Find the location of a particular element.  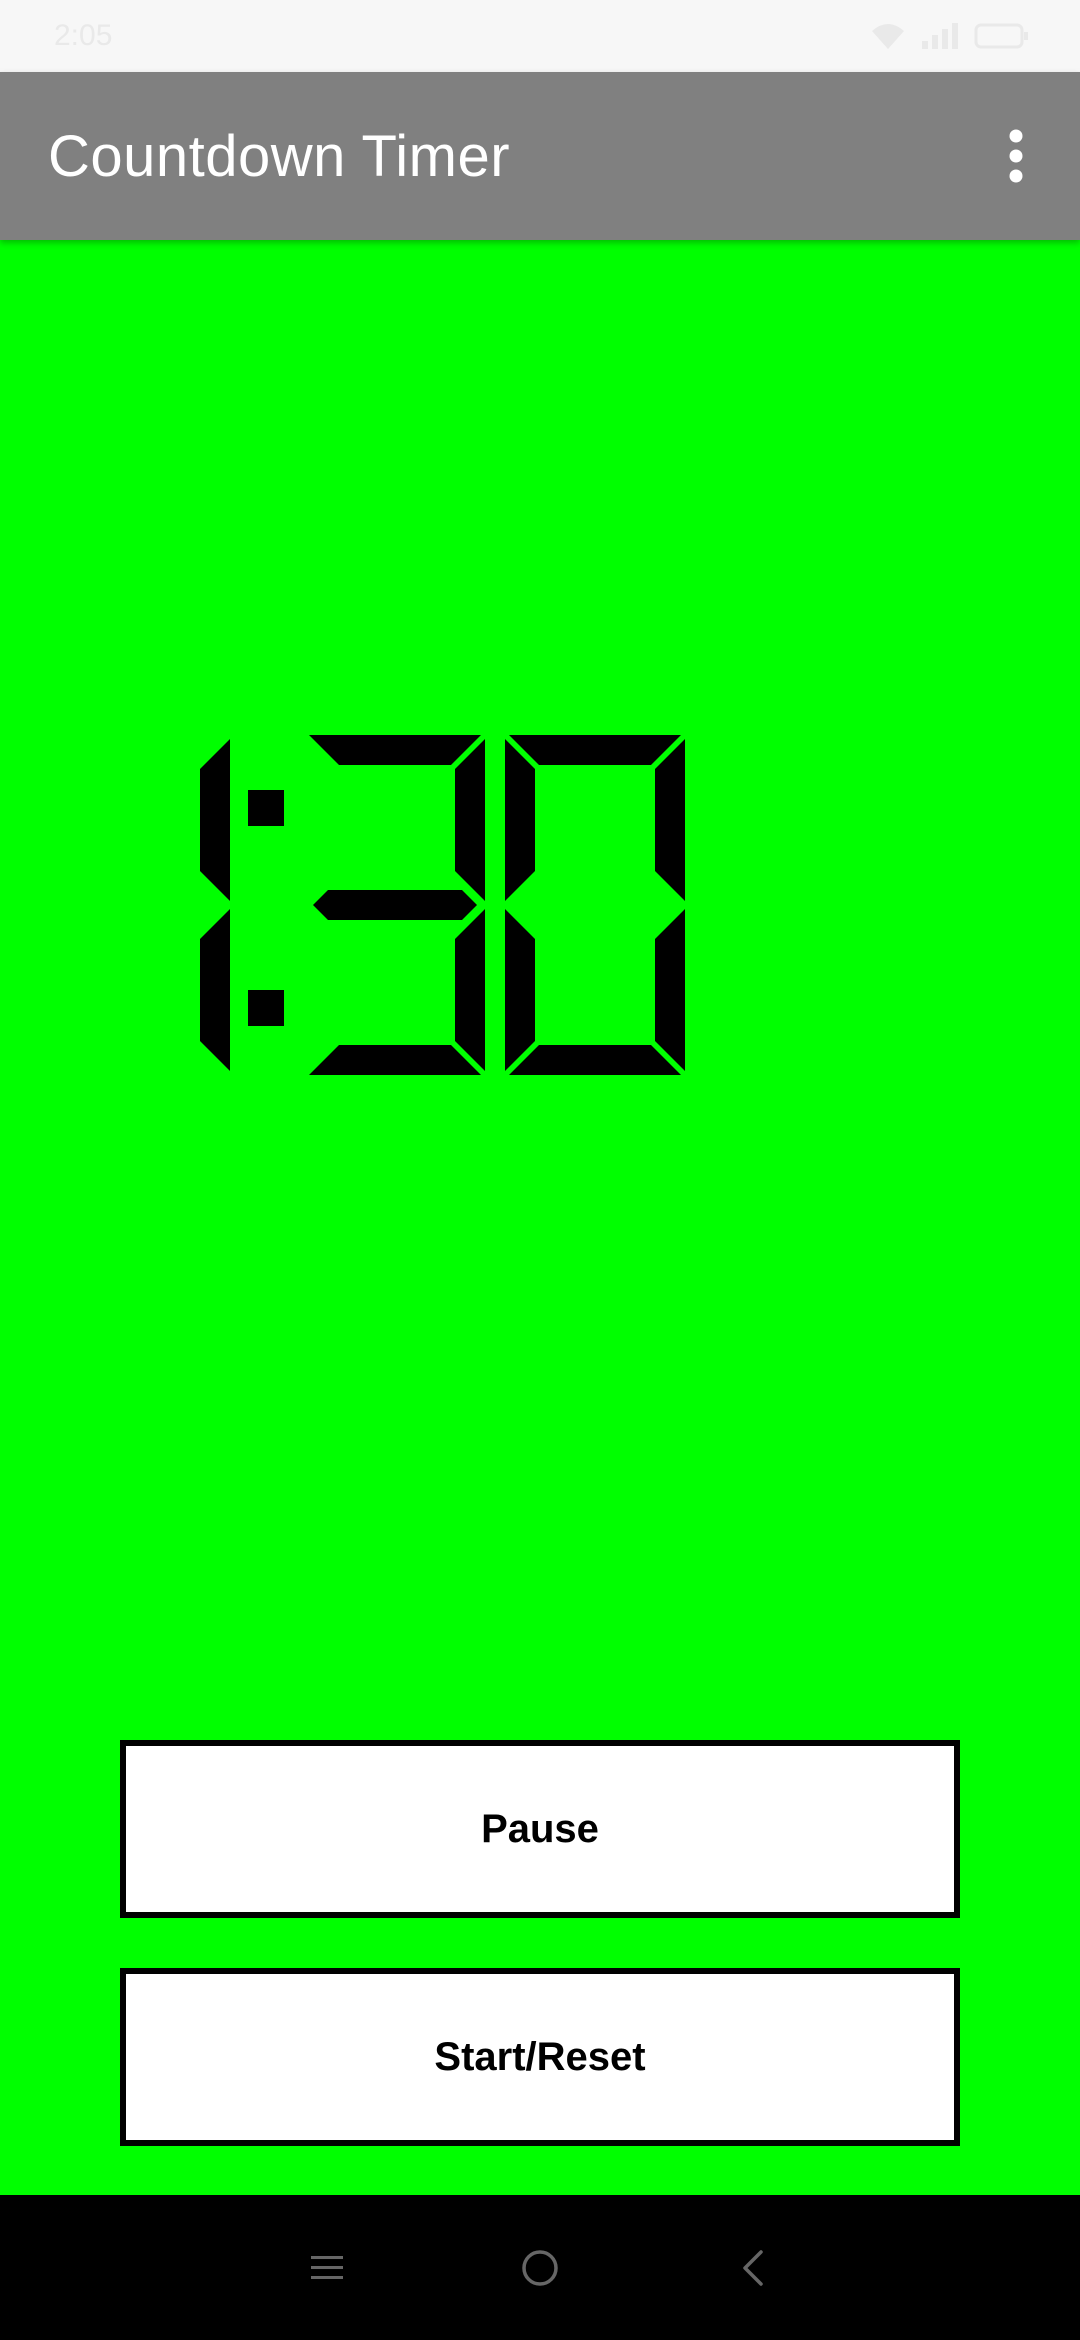

navigation-bar is located at coordinates (540, 2267).